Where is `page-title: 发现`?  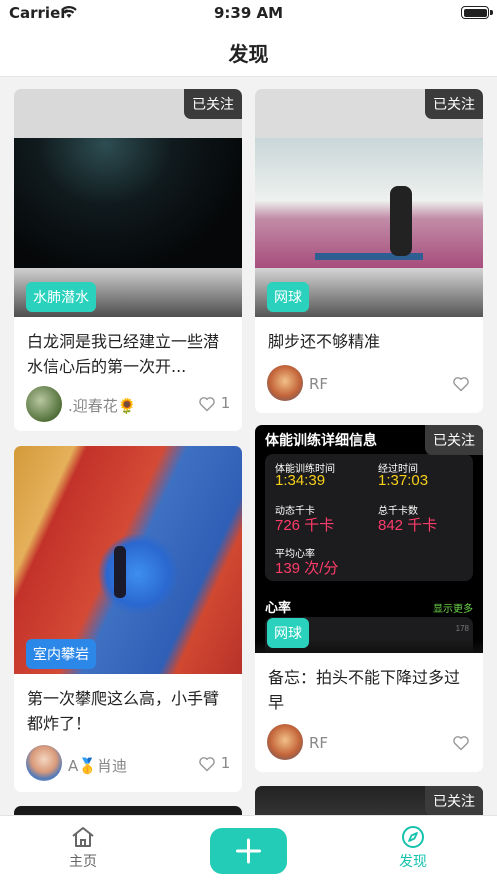 page-title: 发现 is located at coordinates (248, 54).